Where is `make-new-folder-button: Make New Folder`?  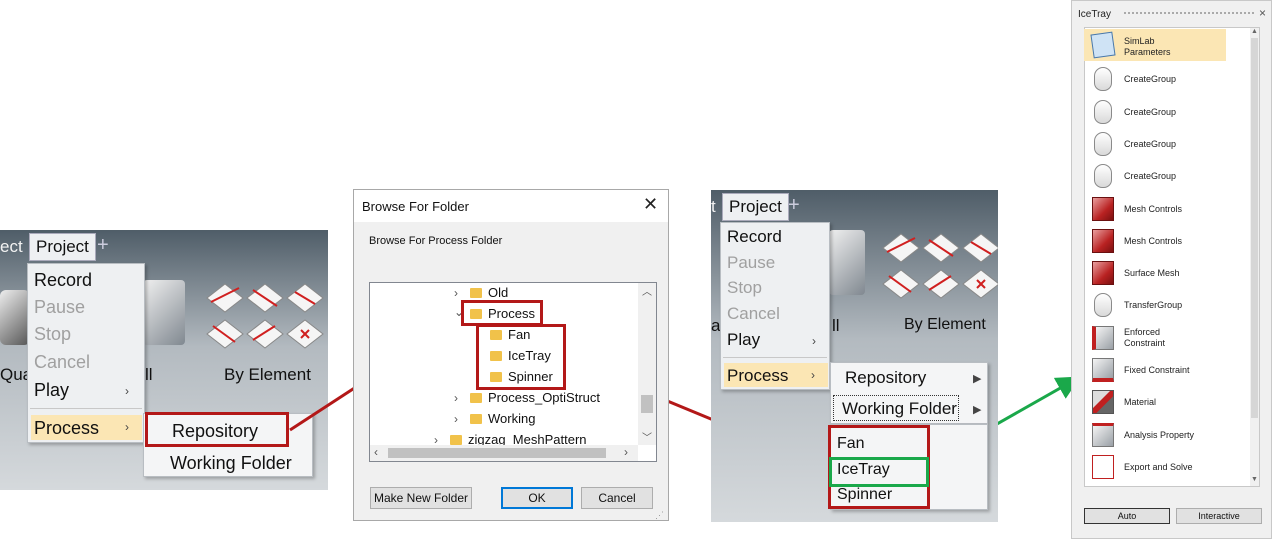 make-new-folder-button: Make New Folder is located at coordinates (421, 498).